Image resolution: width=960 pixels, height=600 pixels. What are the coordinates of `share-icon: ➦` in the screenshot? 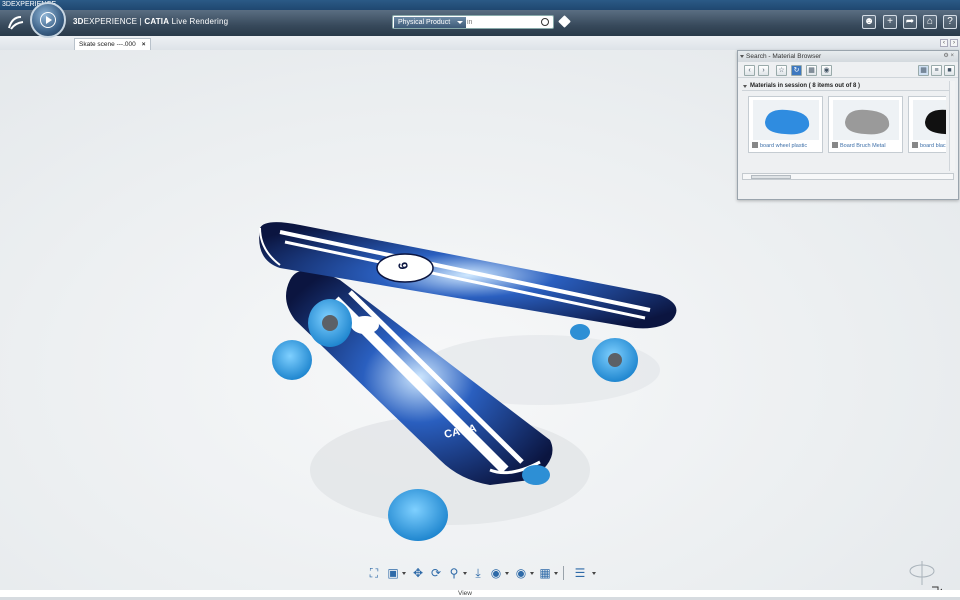 It's located at (910, 22).